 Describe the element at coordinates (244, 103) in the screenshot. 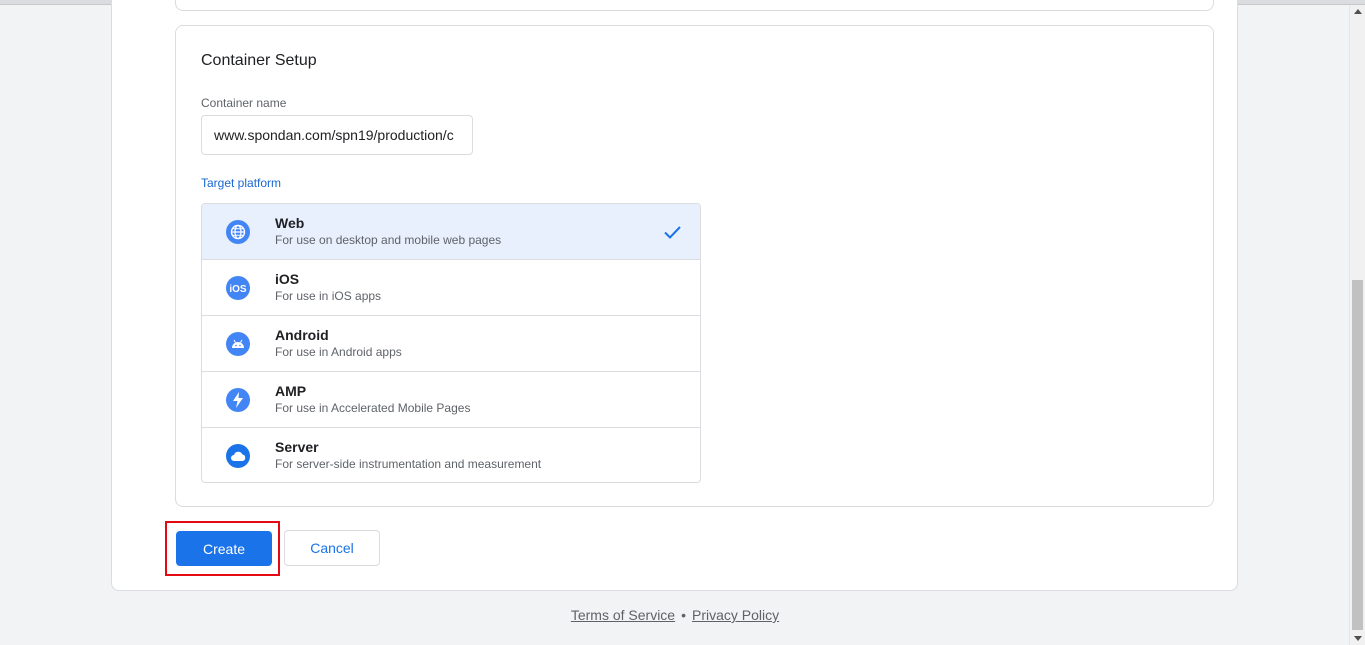

I see `container-name-label: Container name` at that location.